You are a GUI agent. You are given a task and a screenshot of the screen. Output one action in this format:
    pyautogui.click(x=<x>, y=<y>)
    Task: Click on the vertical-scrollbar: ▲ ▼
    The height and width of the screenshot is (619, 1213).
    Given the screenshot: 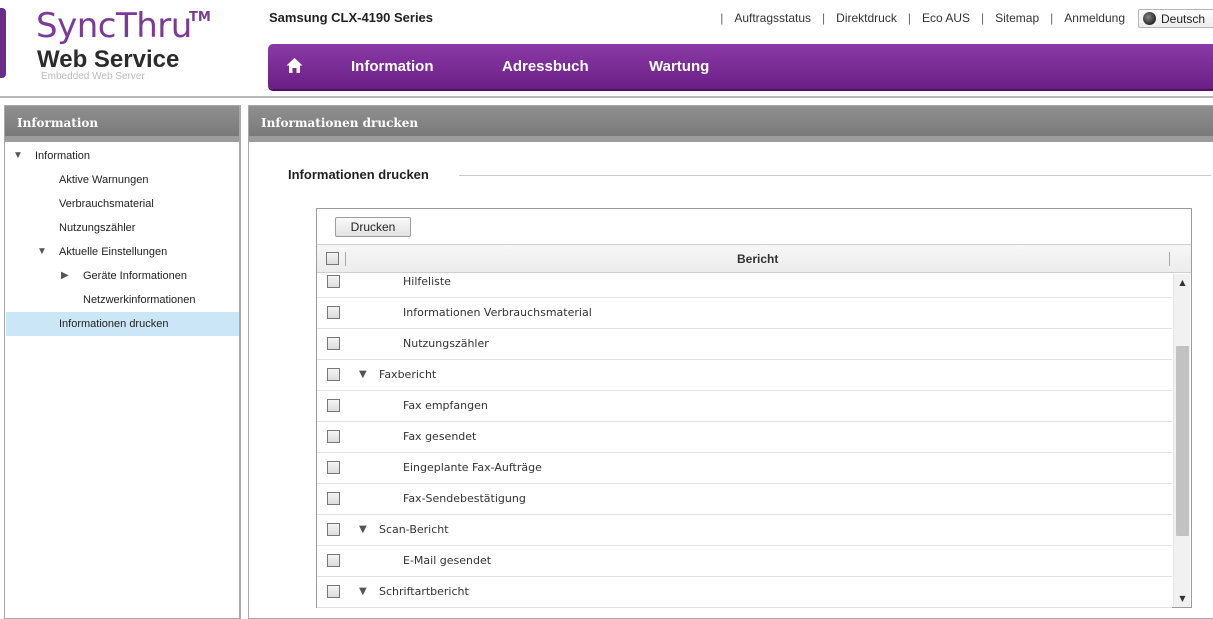 What is the action you would take?
    pyautogui.click(x=1181, y=440)
    